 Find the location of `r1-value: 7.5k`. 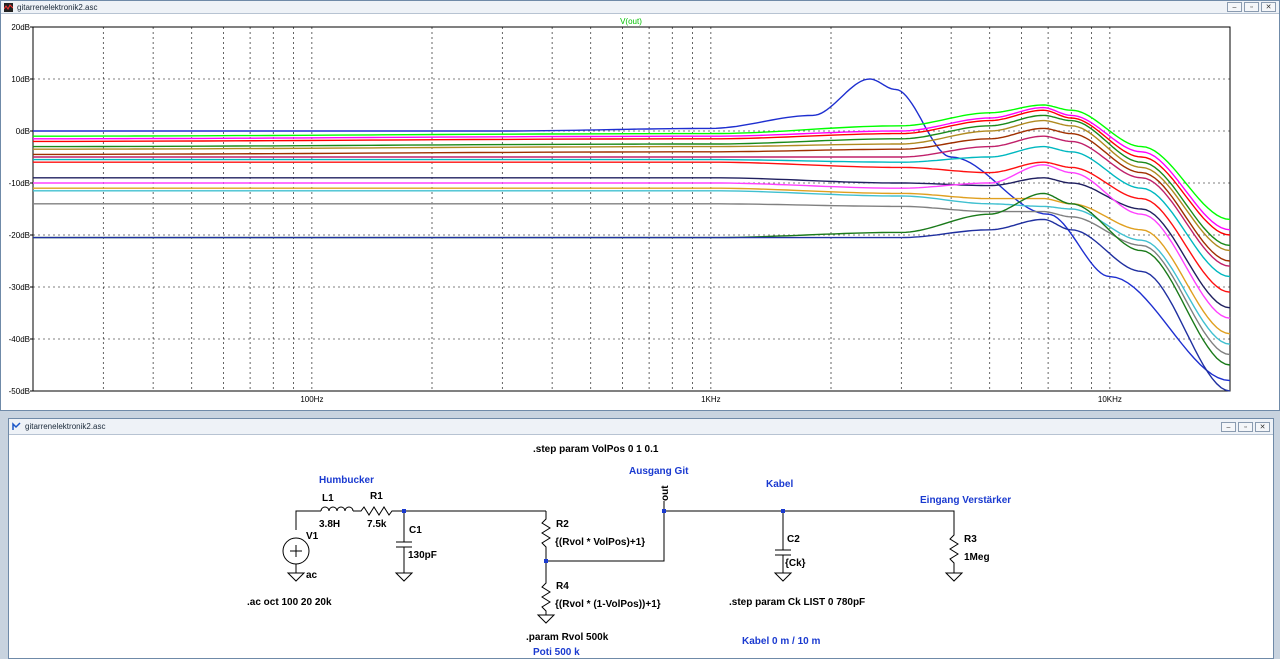

r1-value: 7.5k is located at coordinates (377, 524).